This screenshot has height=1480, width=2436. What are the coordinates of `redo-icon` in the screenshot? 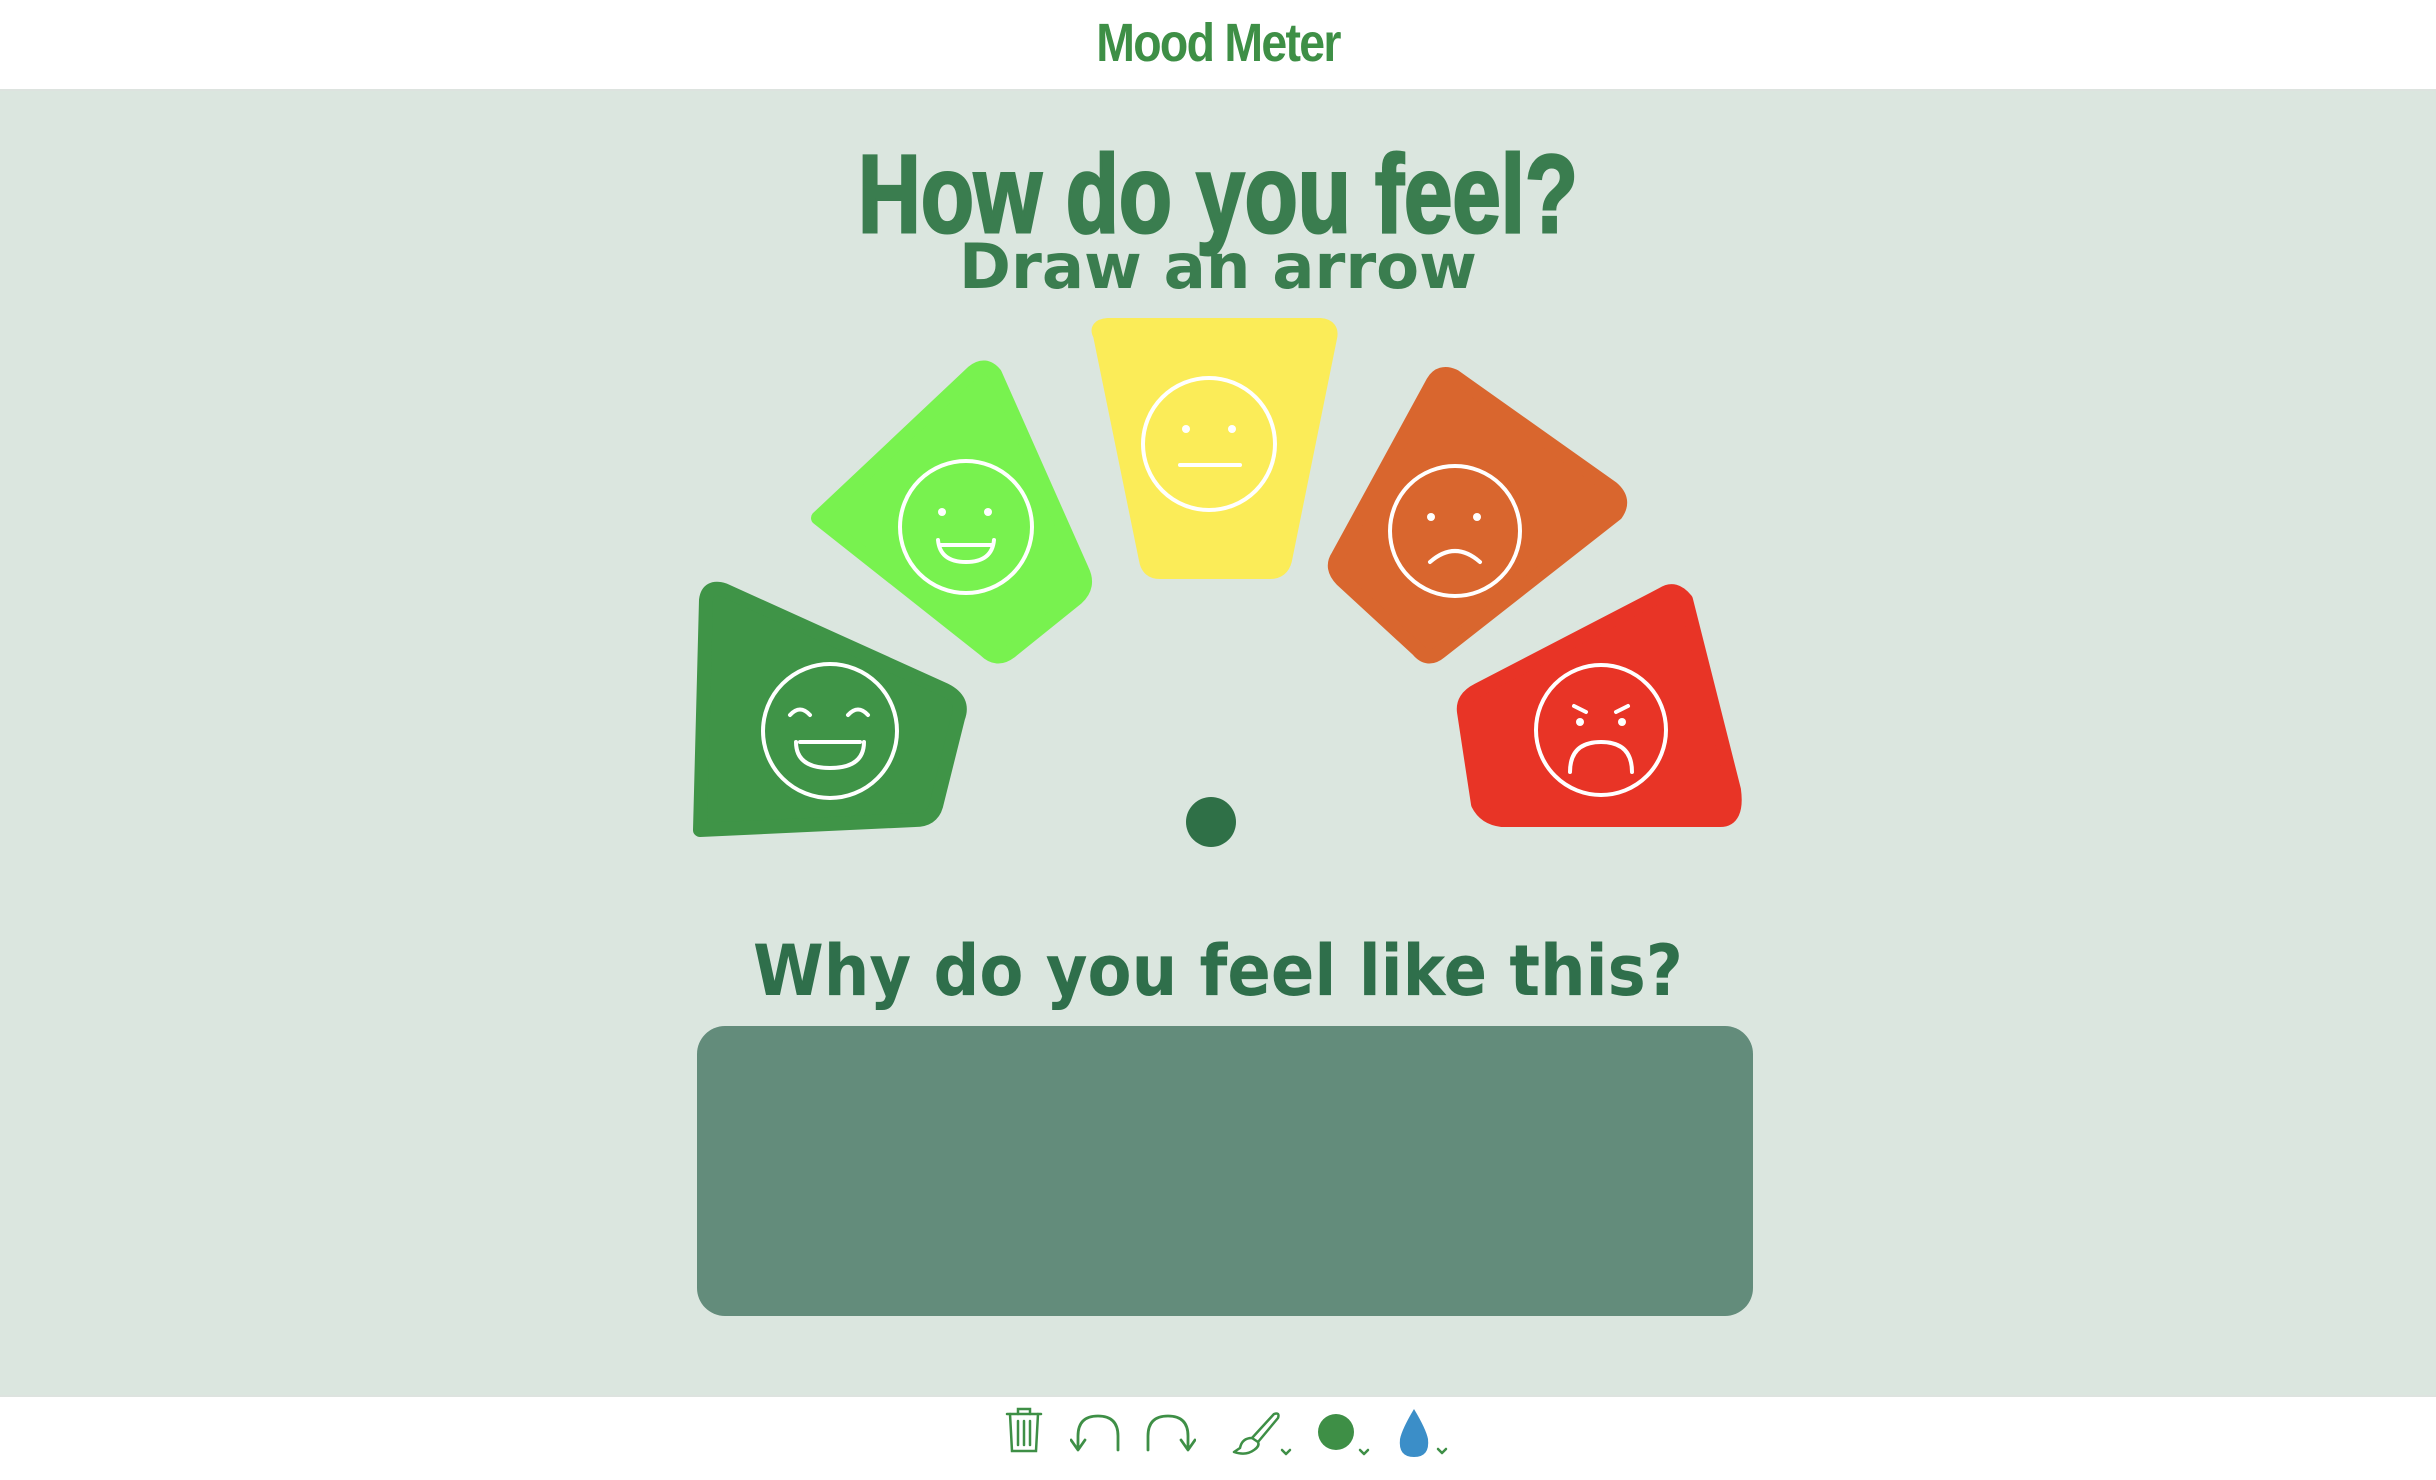 It's located at (1168, 1434).